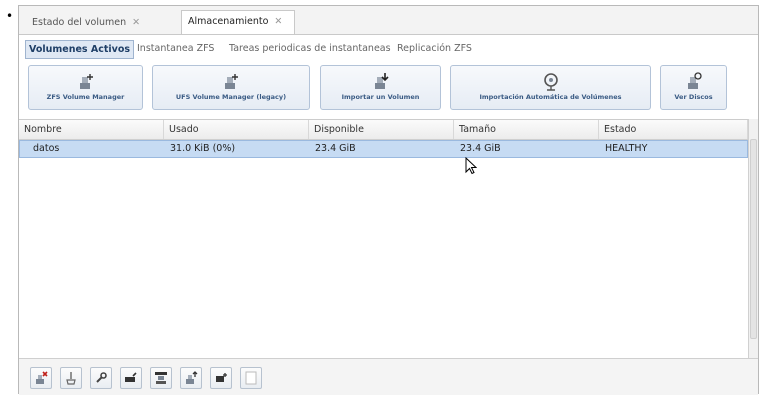 This screenshot has height=396, width=762. I want to click on create-snapshot-button, so click(221, 378).